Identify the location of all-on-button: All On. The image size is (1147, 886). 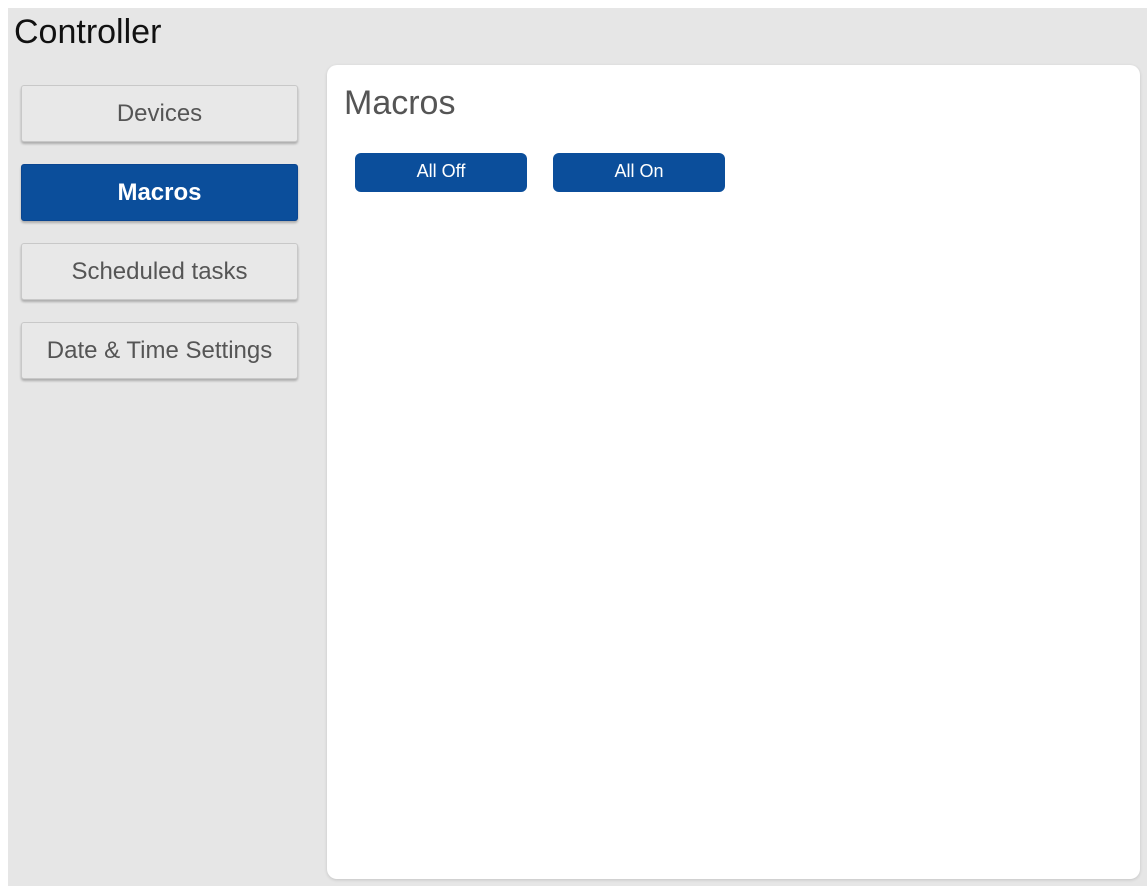
(639, 172).